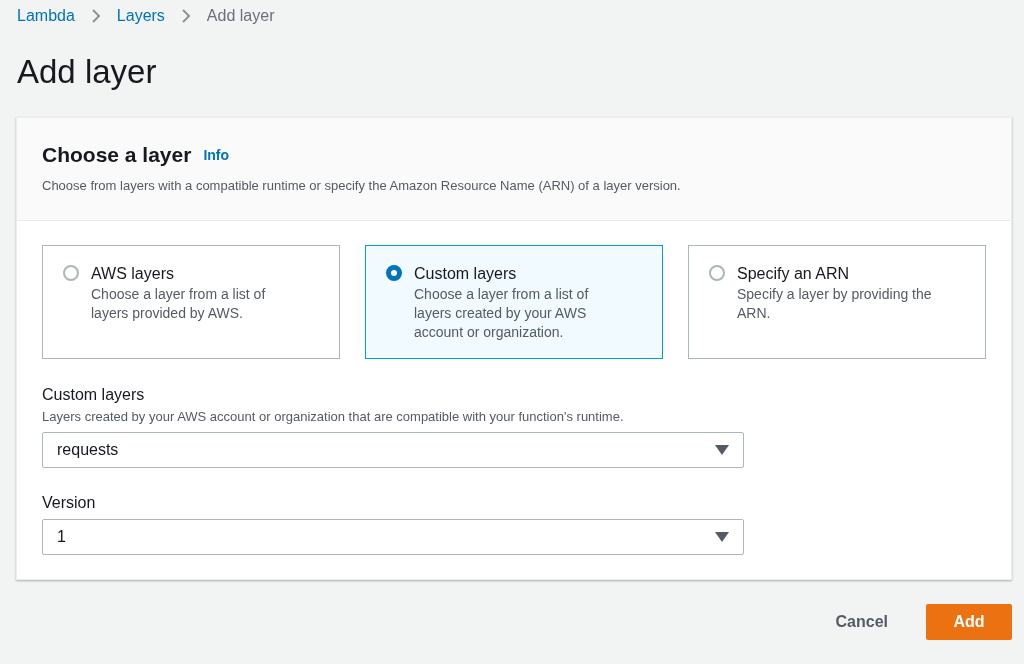 The height and width of the screenshot is (664, 1024). I want to click on info-link: Info, so click(216, 155).